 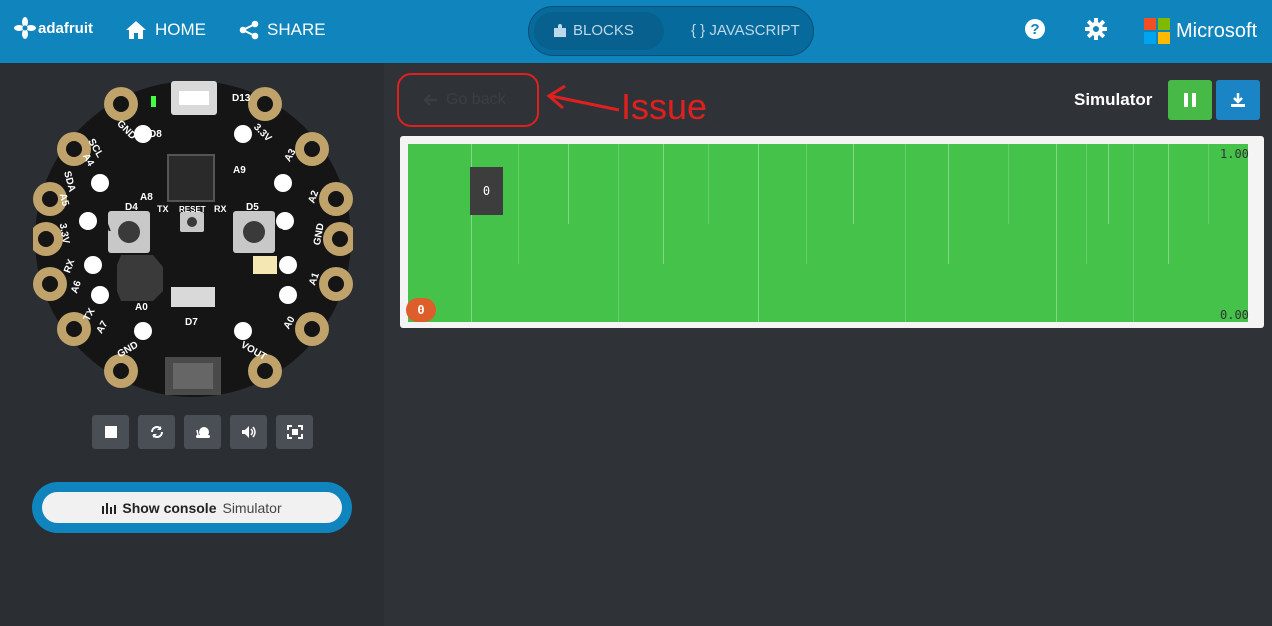 I want to click on annotation-label: Issue, so click(x=664, y=106).